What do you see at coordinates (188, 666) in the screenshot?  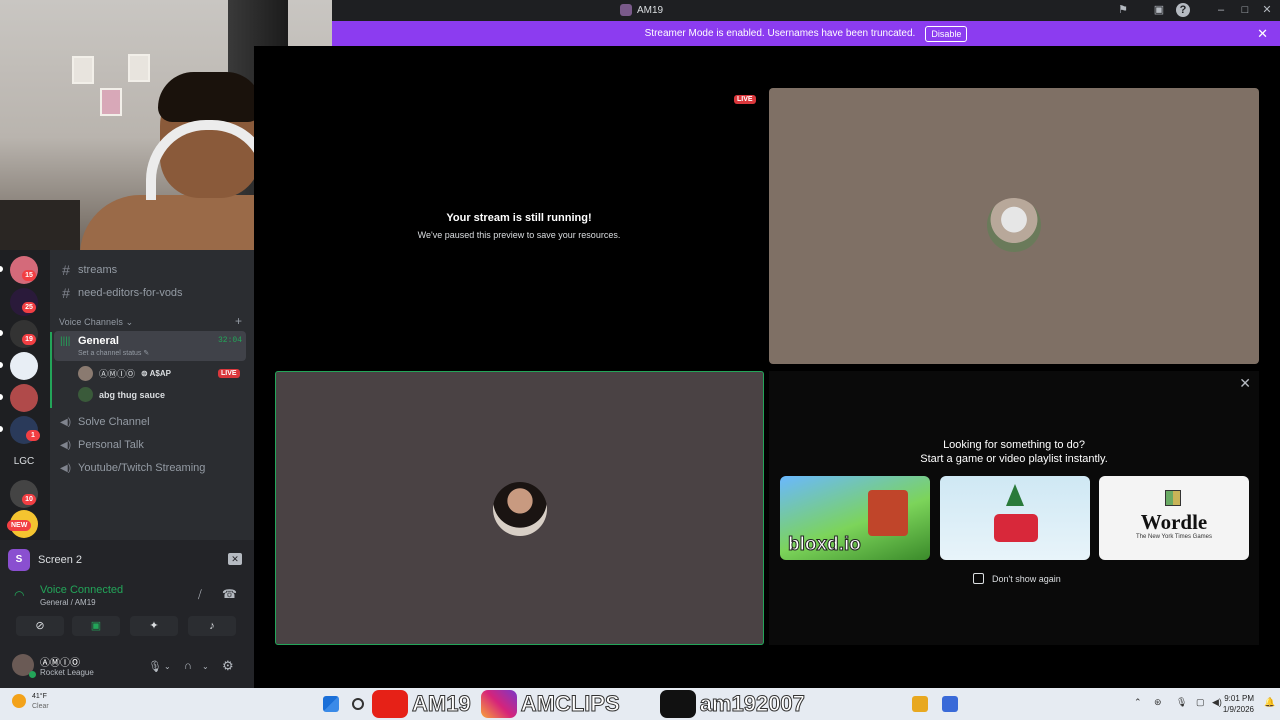 I see `headphones-icon: ∩` at bounding box center [188, 666].